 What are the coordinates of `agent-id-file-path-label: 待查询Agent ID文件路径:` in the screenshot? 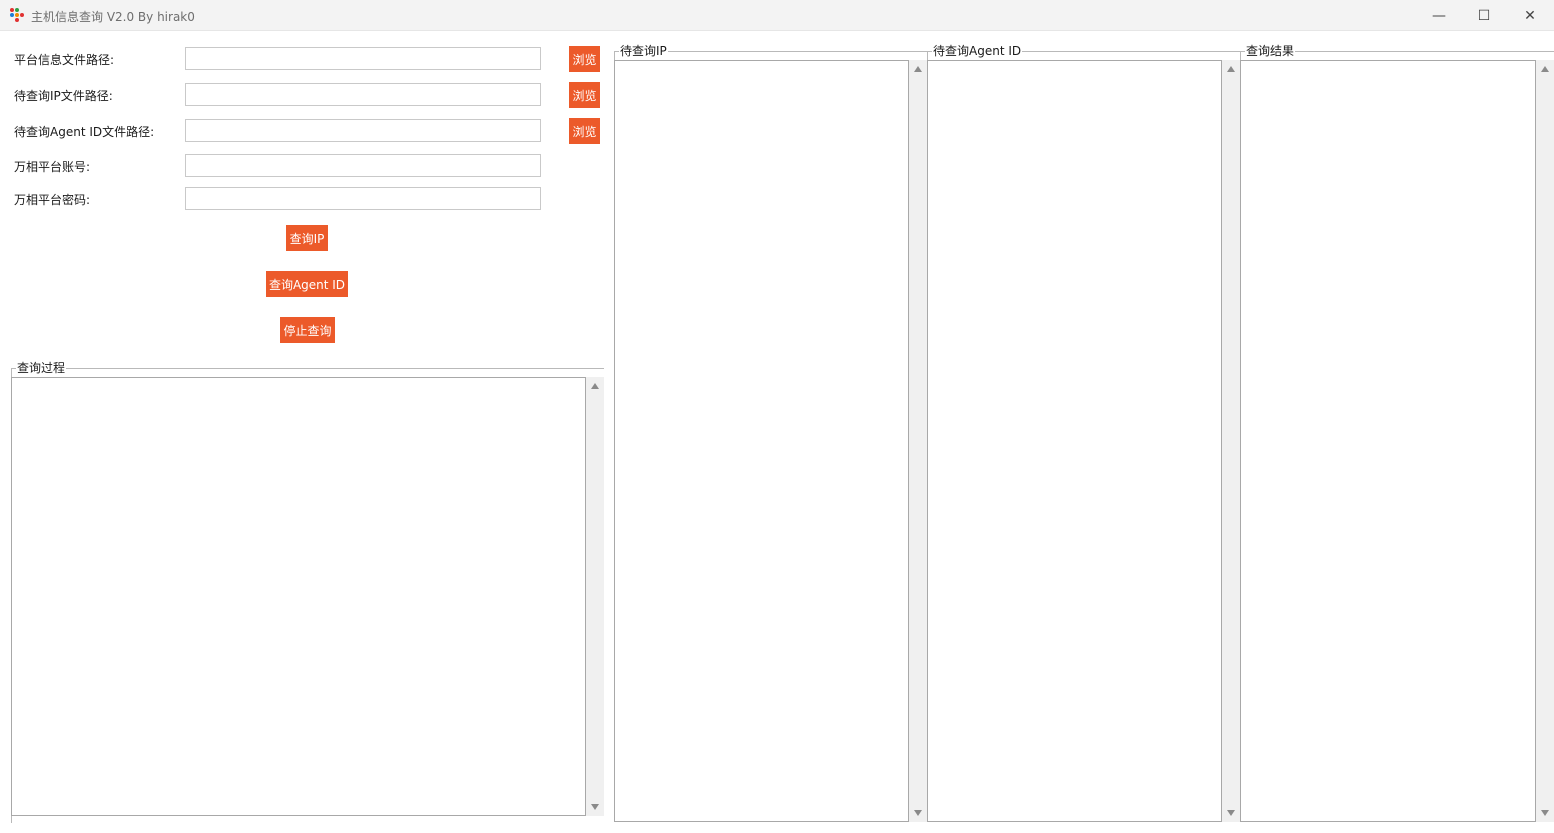 It's located at (84, 132).